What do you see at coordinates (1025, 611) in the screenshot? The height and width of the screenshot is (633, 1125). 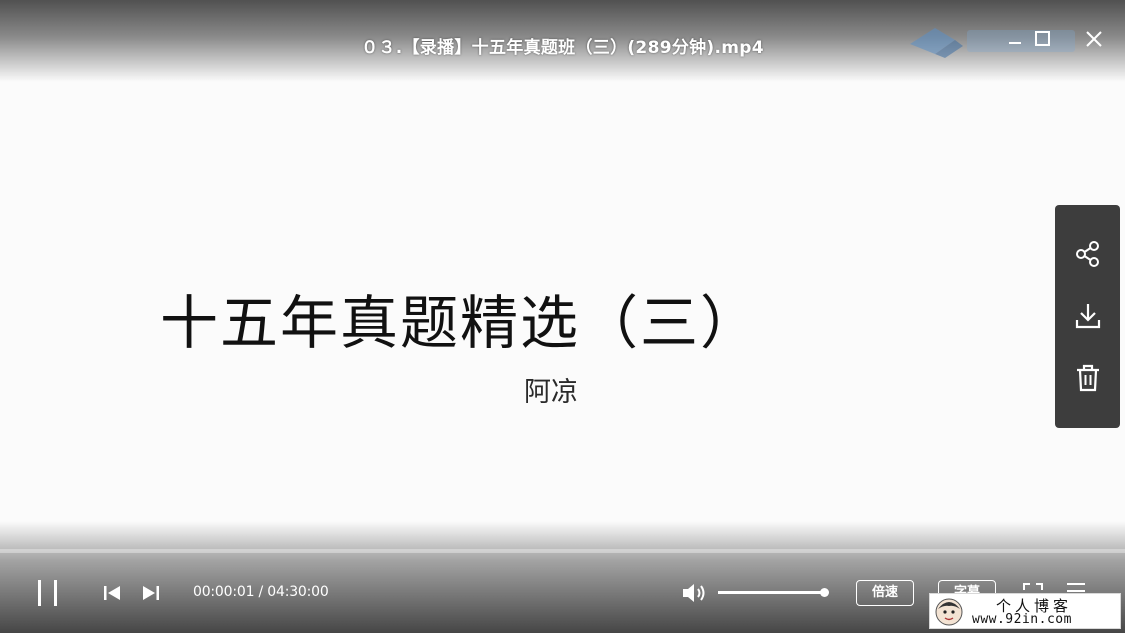 I see `blog-watermark: 个人博客 www.92in.com` at bounding box center [1025, 611].